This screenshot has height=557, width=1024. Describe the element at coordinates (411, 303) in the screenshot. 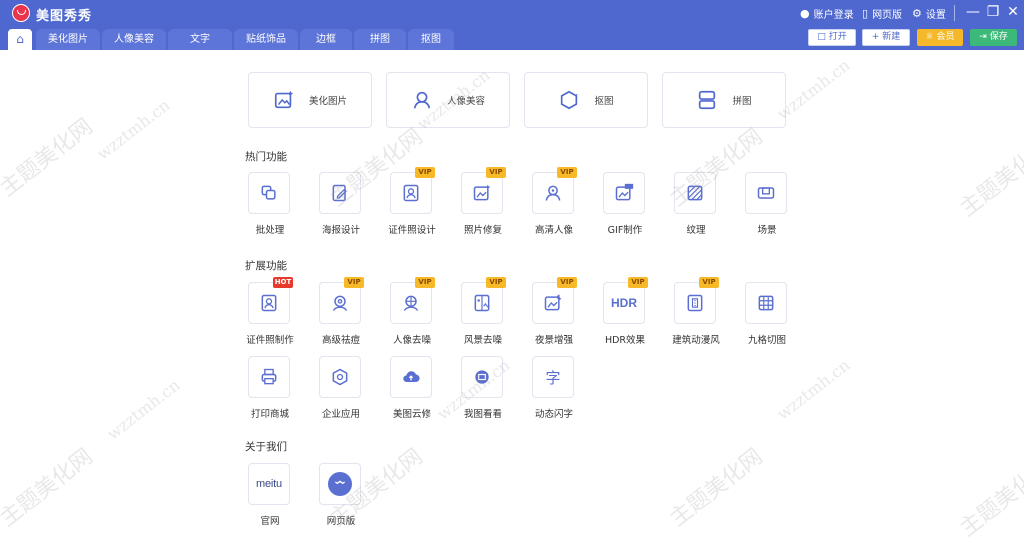

I see `portrait-denoise-icon` at that location.